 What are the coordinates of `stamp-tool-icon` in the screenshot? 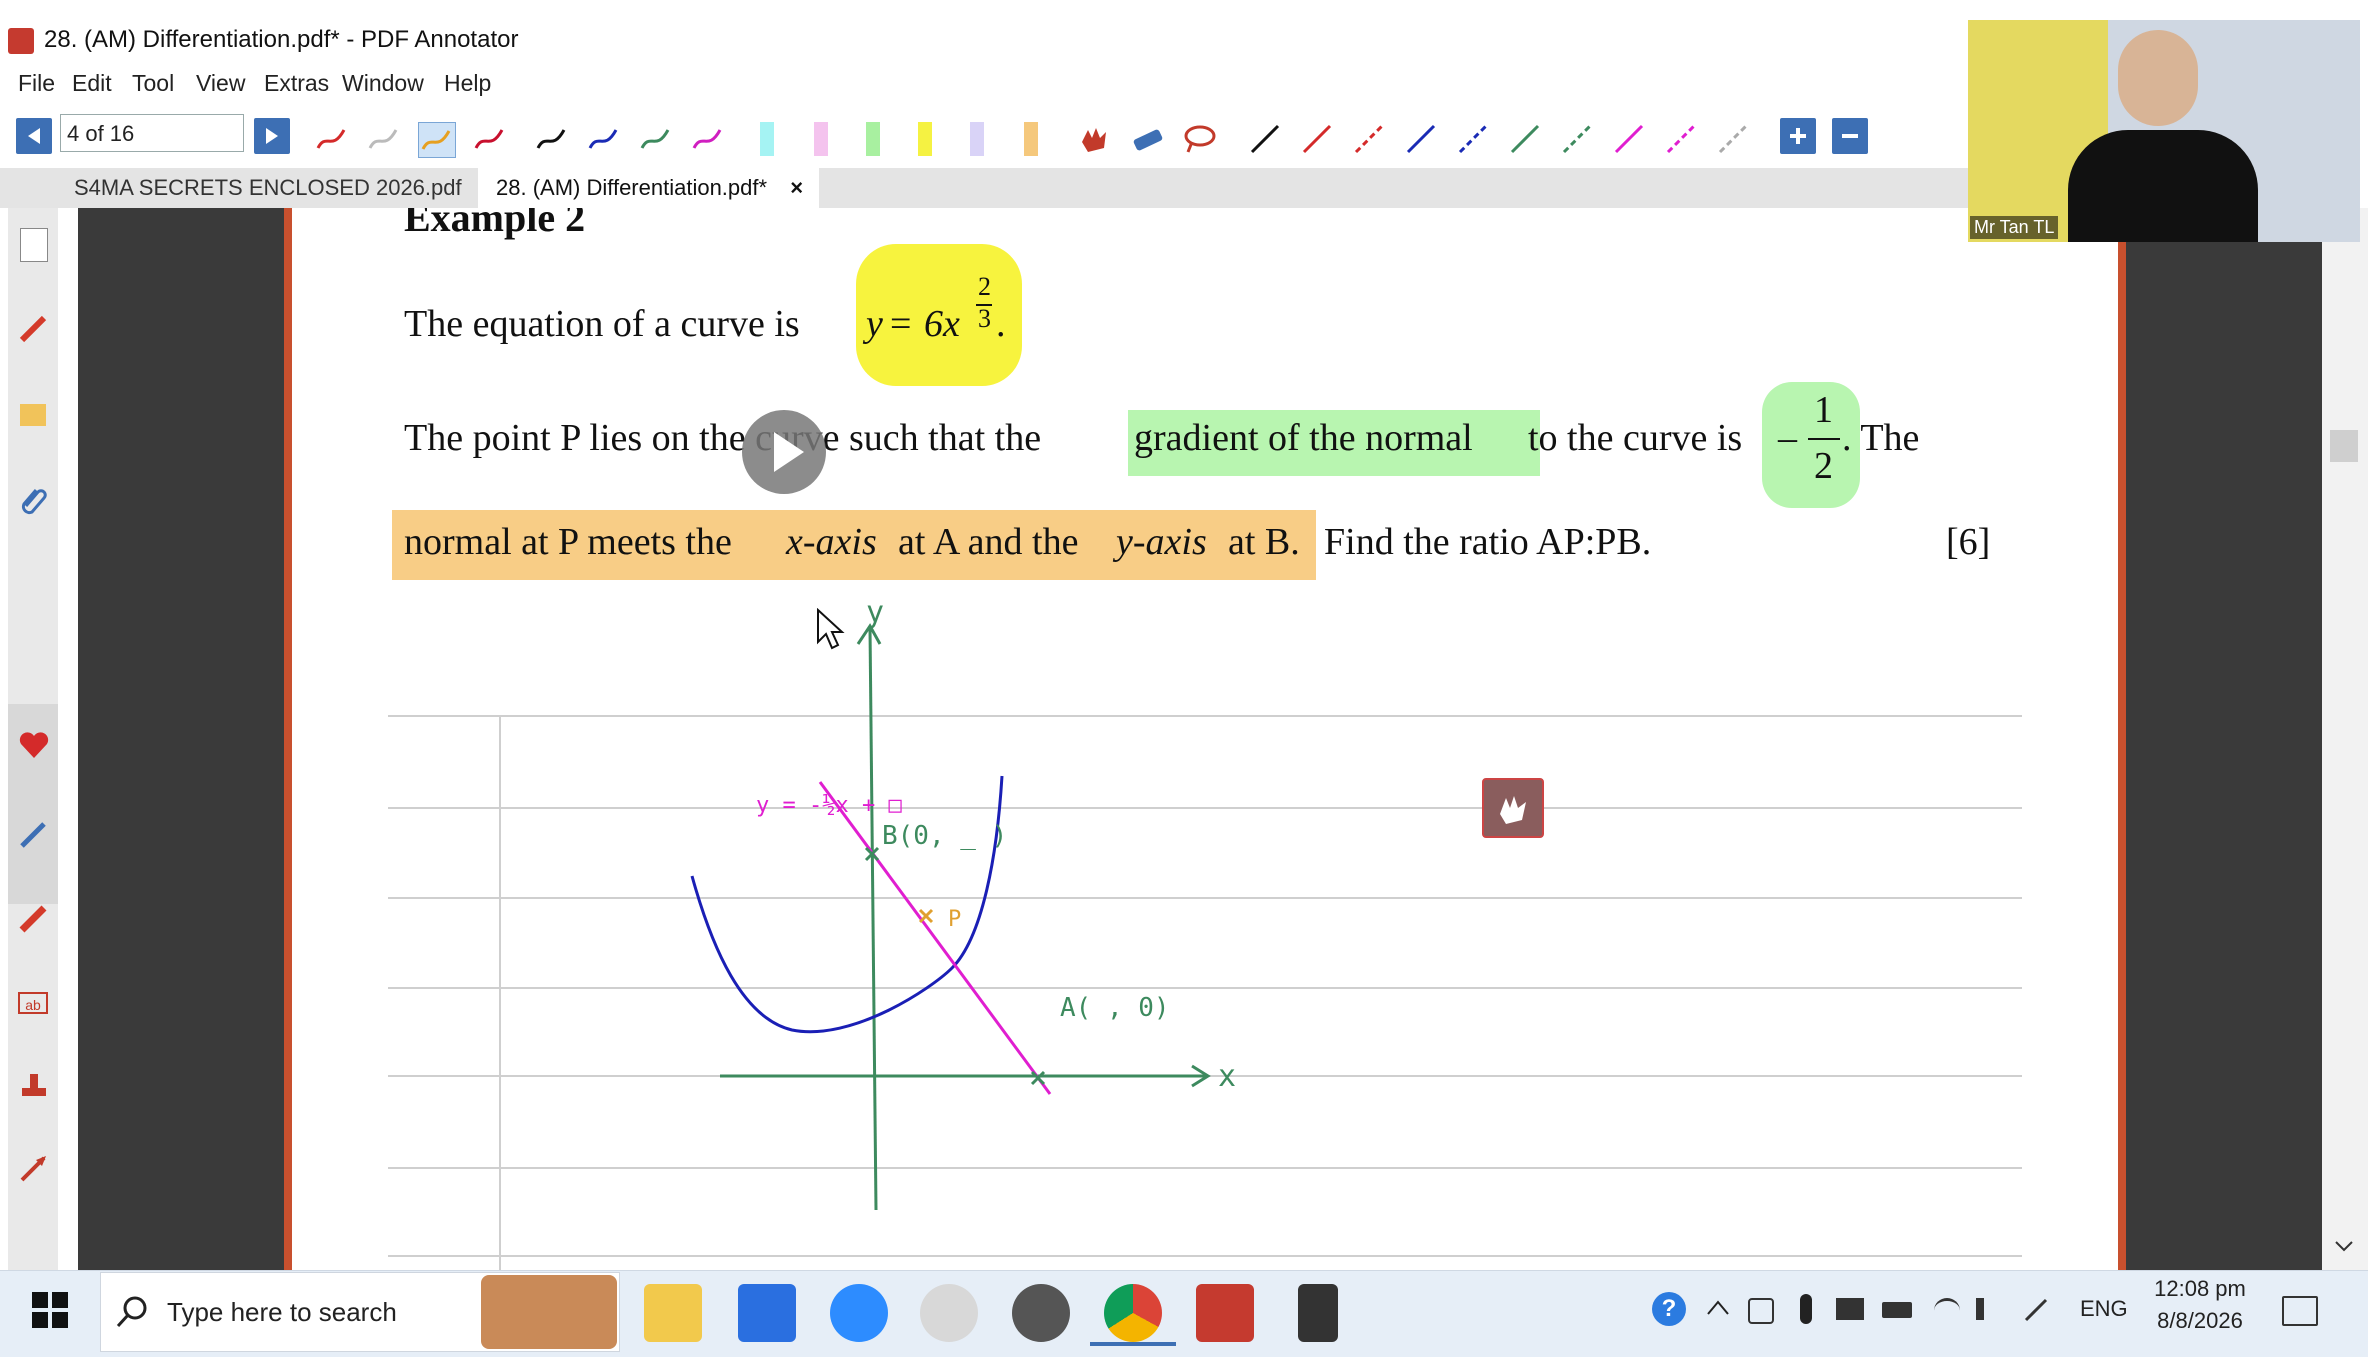 It's located at (34, 1084).